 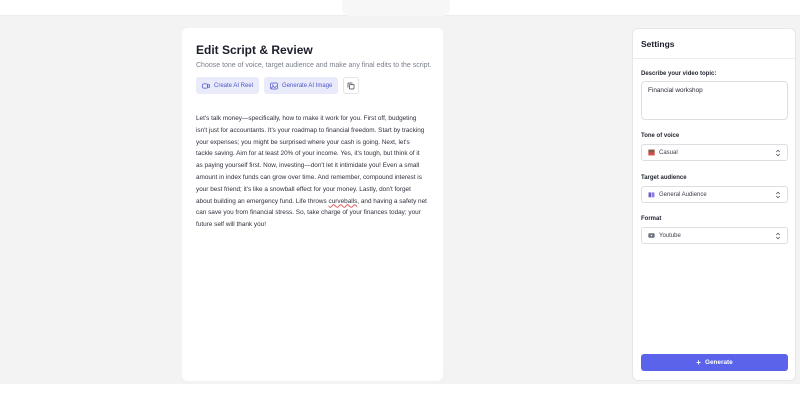 I want to click on create-ai-reel-button: Create AI Reel, so click(x=228, y=85).